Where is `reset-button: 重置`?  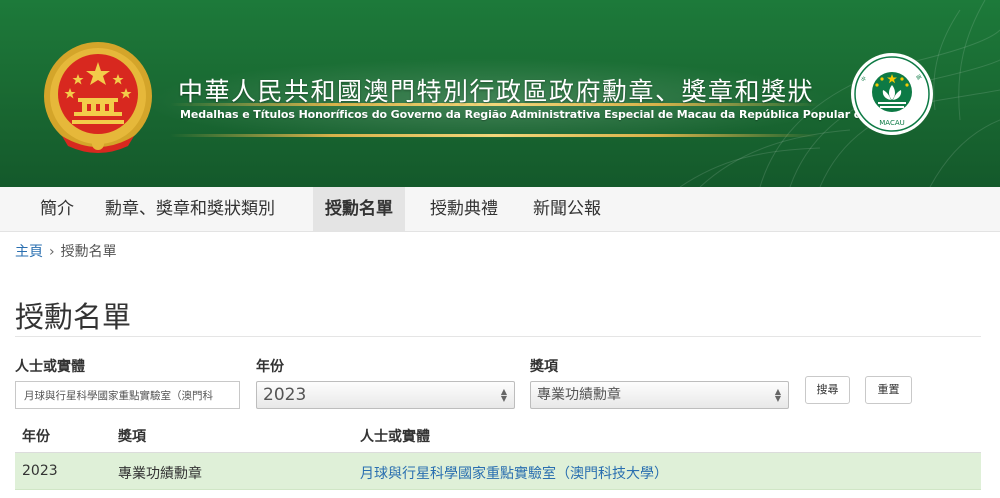 reset-button: 重置 is located at coordinates (888, 390).